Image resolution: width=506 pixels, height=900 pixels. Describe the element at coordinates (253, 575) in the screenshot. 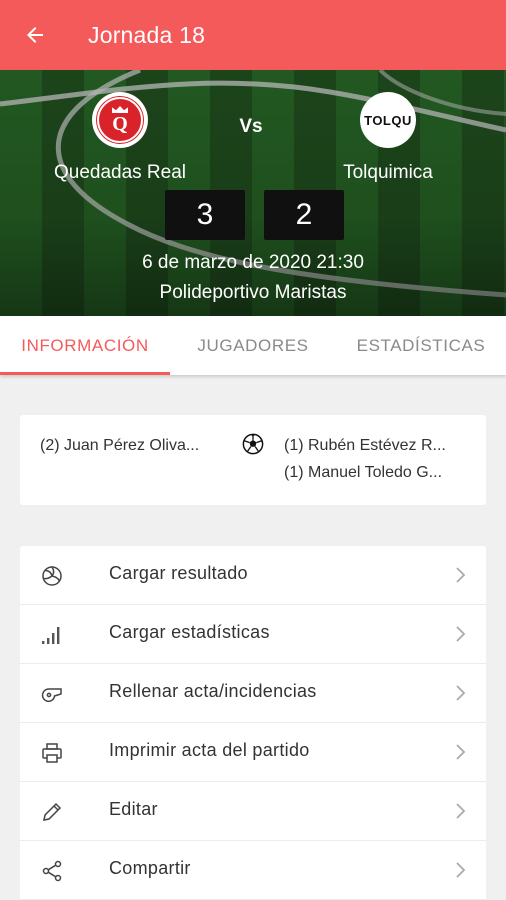

I see `cargar-resultado-item: Cargar resultado` at that location.